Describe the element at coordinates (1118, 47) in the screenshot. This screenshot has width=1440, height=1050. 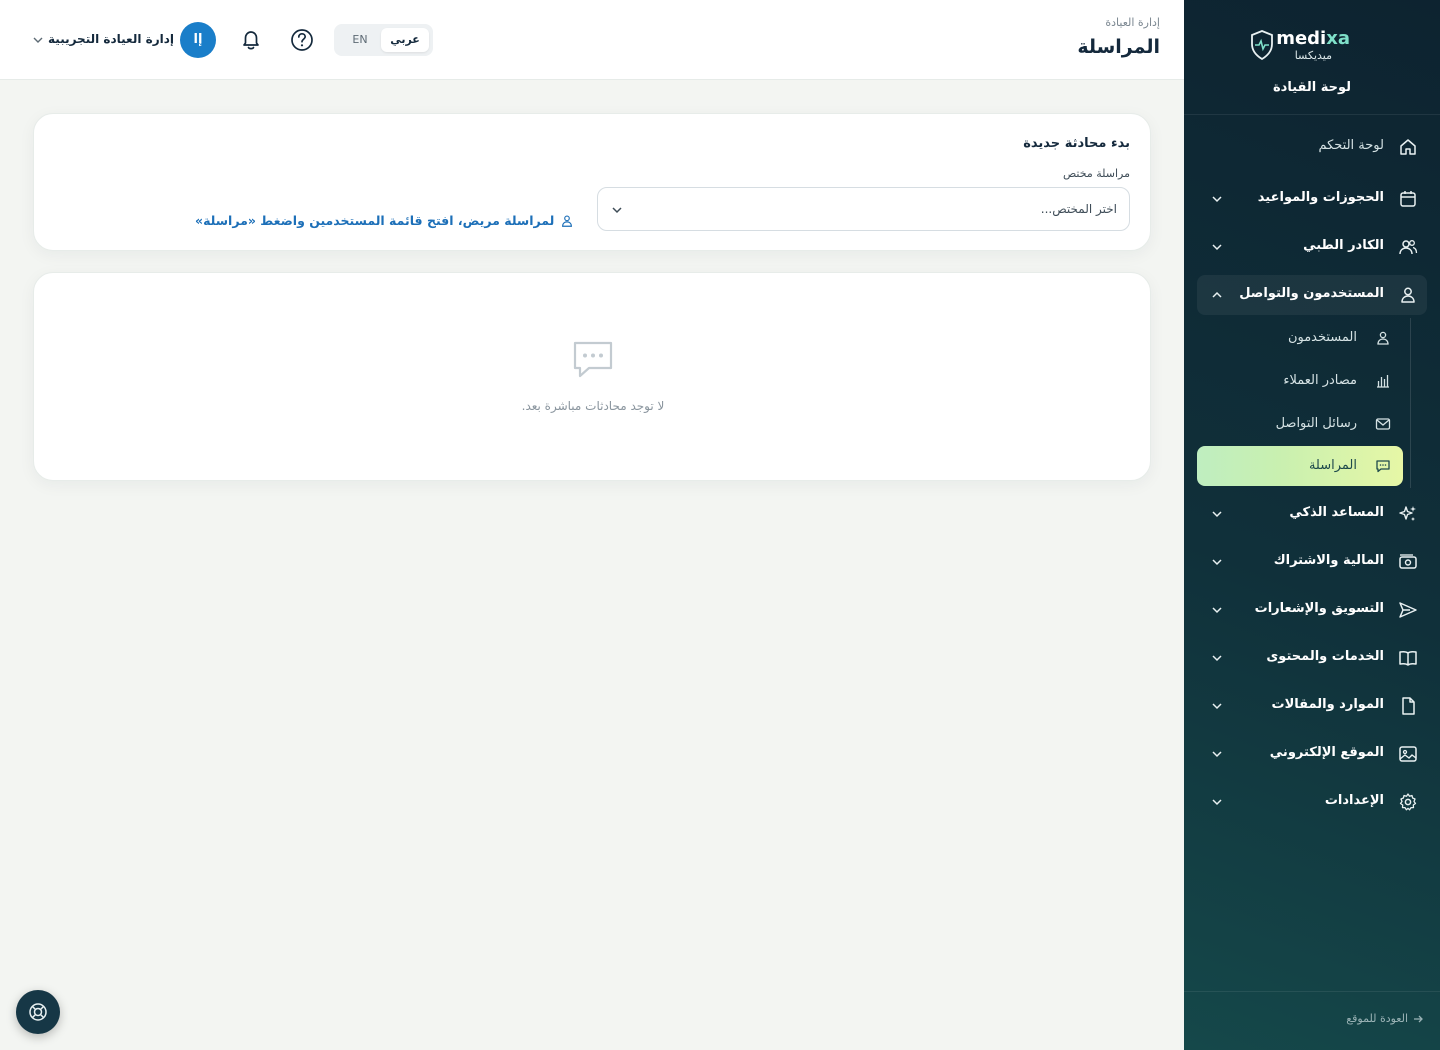
I see `page-title: المراسلة` at that location.